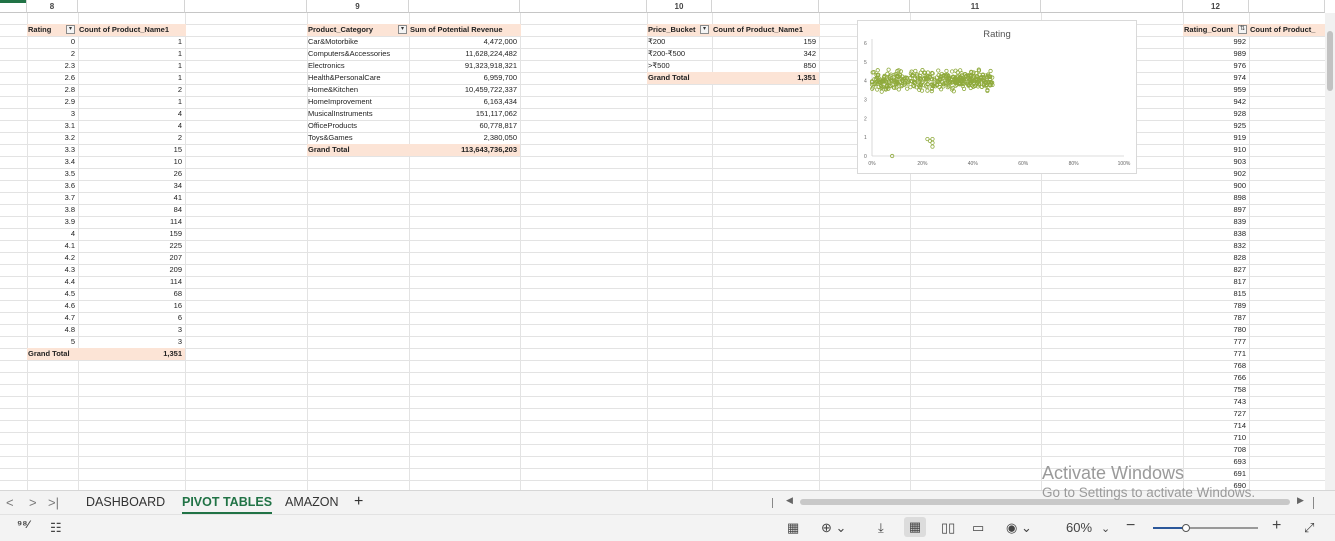 The image size is (1335, 541). What do you see at coordinates (52, 42) in the screenshot?
I see `pivot-rating-row-label: 0` at bounding box center [52, 42].